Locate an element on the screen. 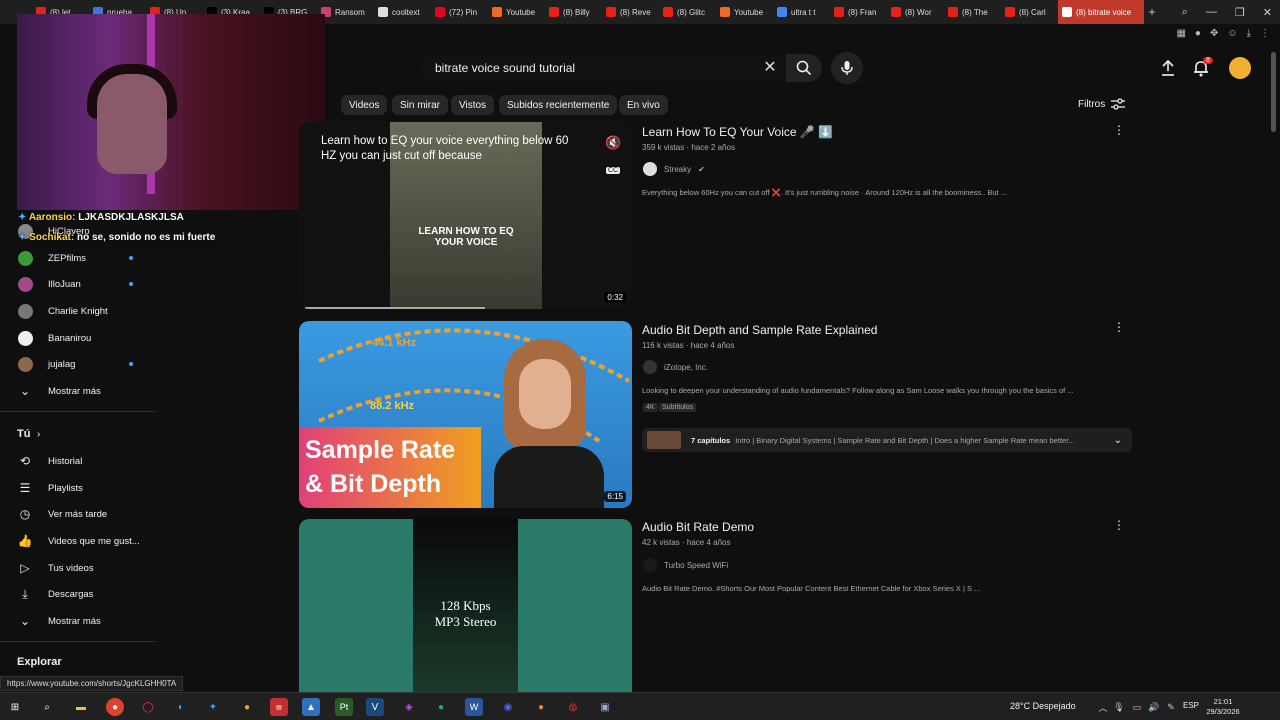  voice-search-button is located at coordinates (847, 68).